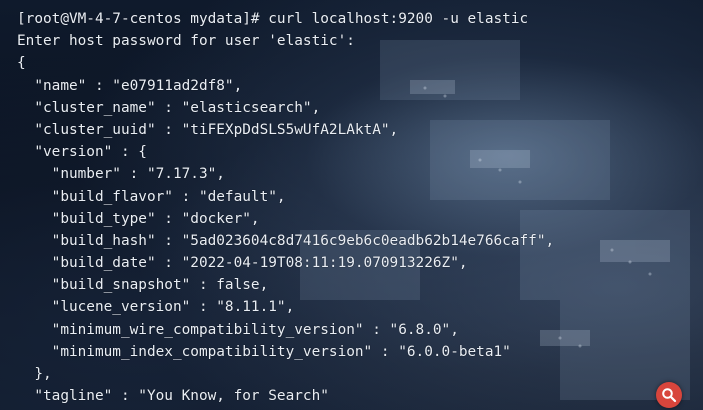 Image resolution: width=703 pixels, height=410 pixels. Describe the element at coordinates (121, 174) in the screenshot. I see `terminal-line: "number" : "7.17.3",` at that location.